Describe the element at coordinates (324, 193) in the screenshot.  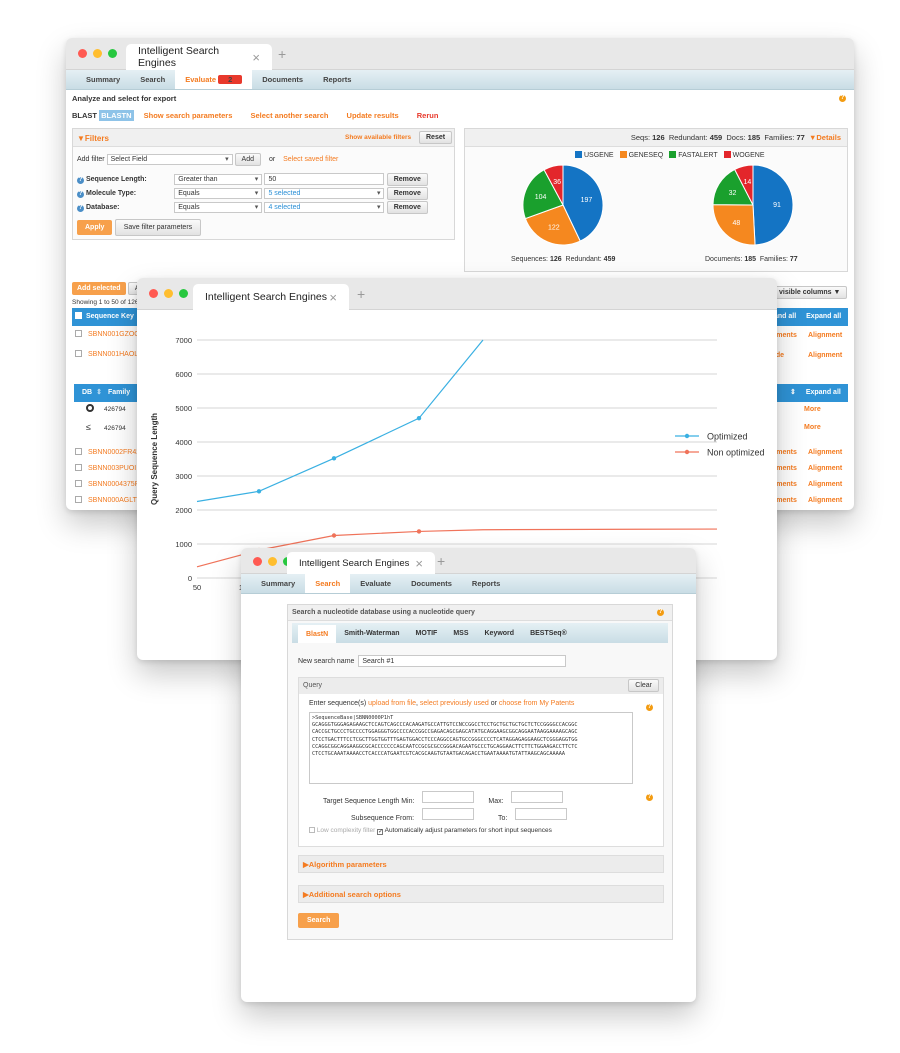
I see `filter-value-select: 5 selected` at that location.